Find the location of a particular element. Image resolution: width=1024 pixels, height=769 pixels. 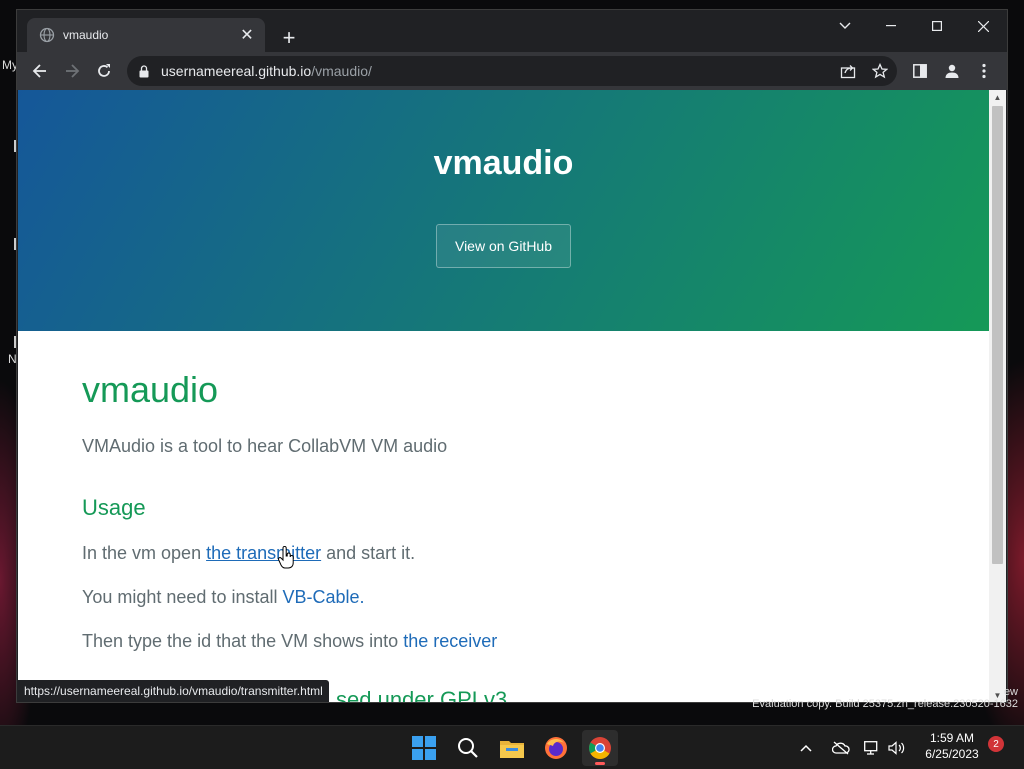

lock-icon is located at coordinates (146, 71).